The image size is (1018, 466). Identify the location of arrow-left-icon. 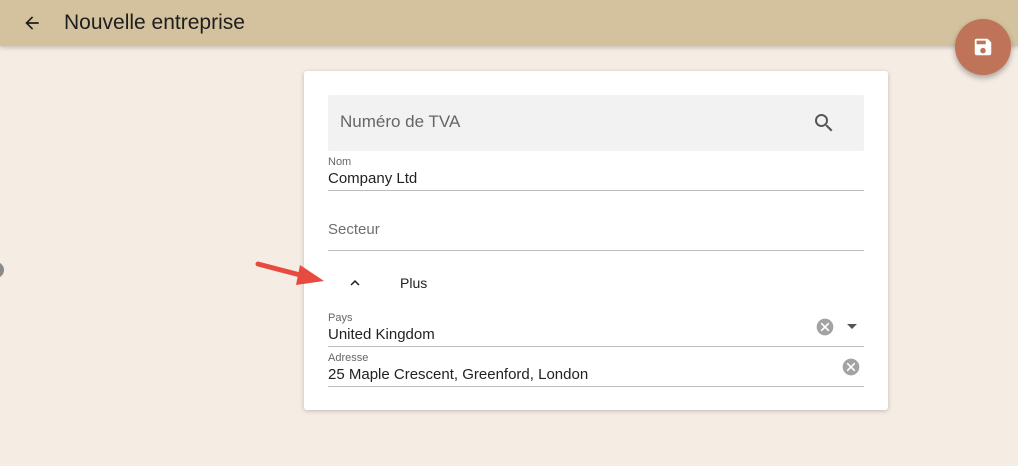
(32, 23).